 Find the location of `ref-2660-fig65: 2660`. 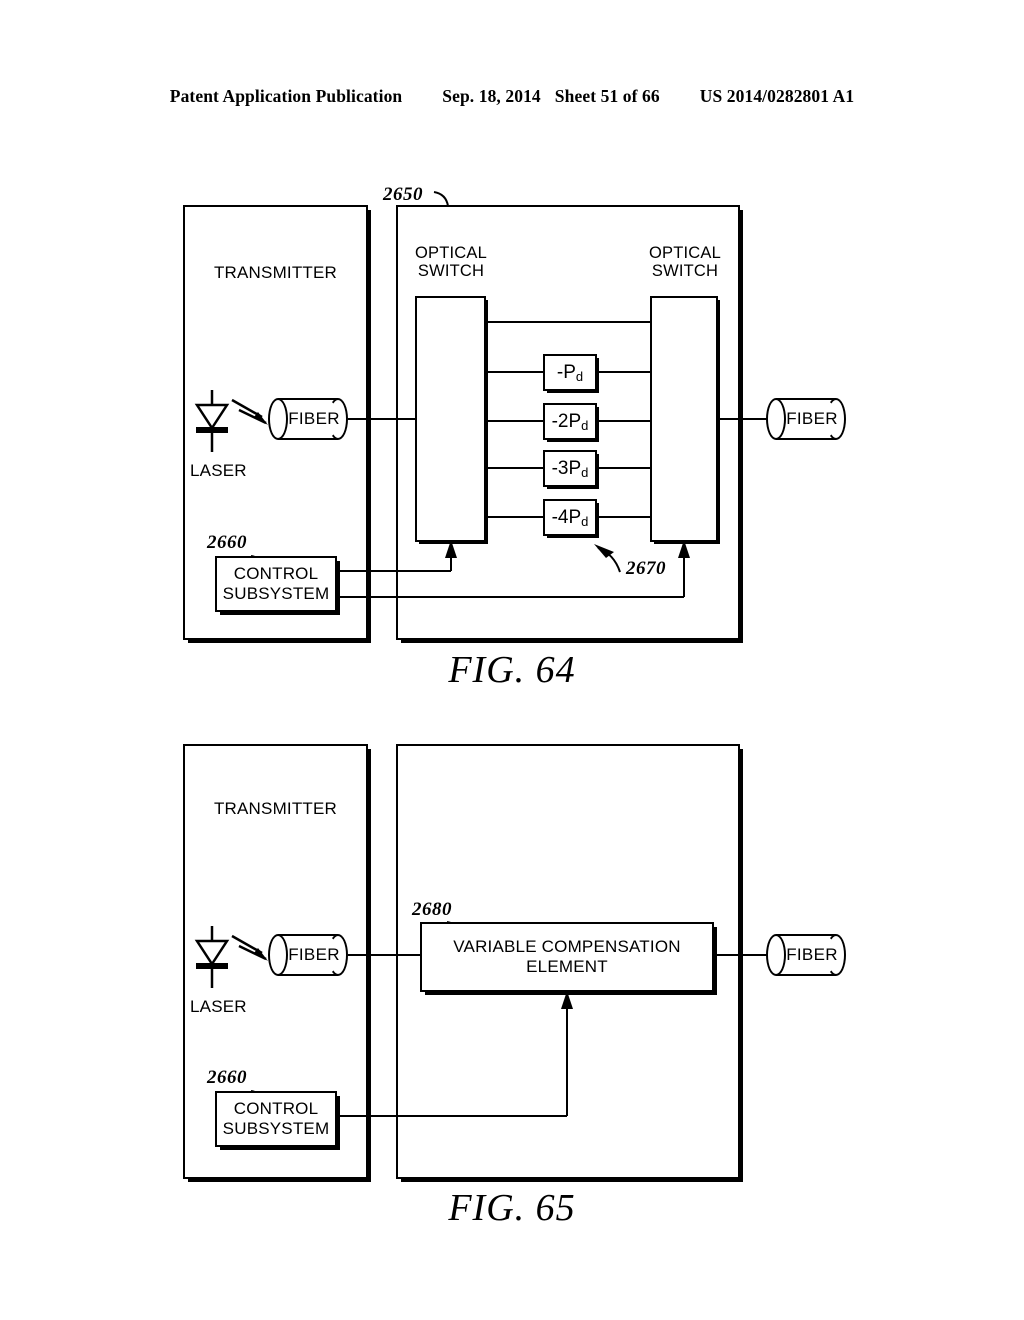

ref-2660-fig65: 2660 is located at coordinates (227, 1077).